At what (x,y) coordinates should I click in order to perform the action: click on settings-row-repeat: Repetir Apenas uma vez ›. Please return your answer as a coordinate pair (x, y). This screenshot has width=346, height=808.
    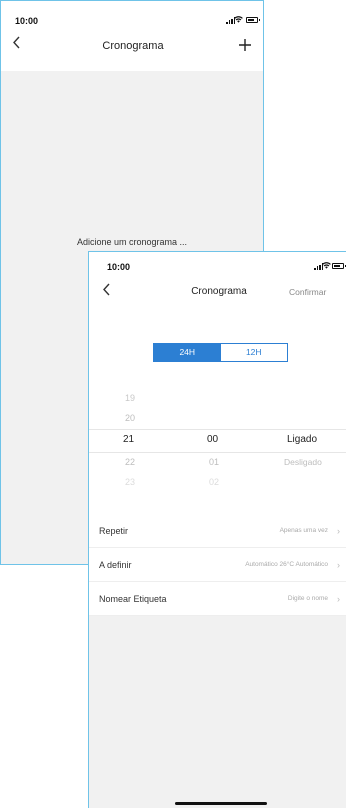
    Looking at the image, I should click on (217, 531).